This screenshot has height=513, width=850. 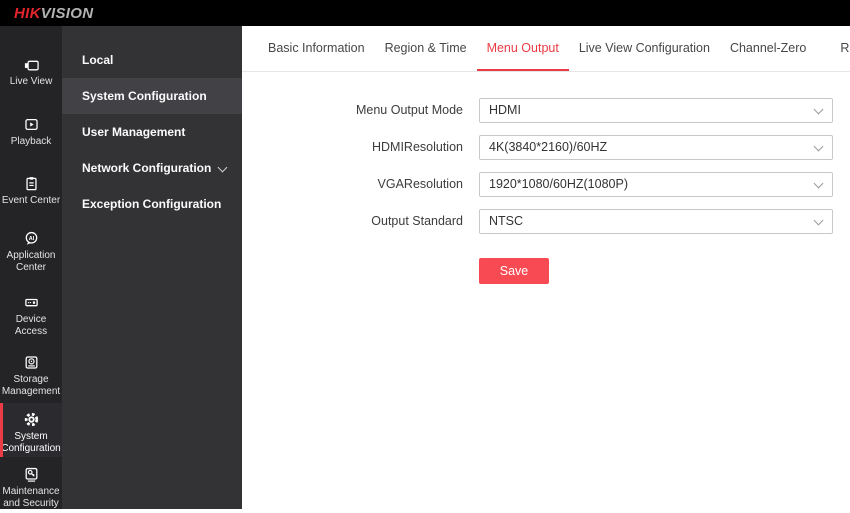 What do you see at coordinates (425, 13) in the screenshot?
I see `top-bar: HIKVISION` at bounding box center [425, 13].